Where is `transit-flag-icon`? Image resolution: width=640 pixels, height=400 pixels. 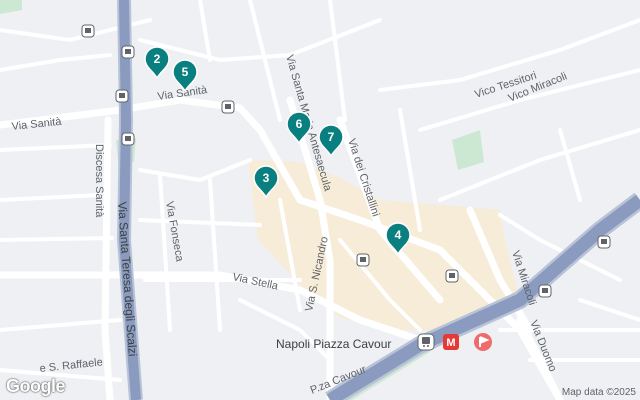
transit-flag-icon is located at coordinates (483, 342).